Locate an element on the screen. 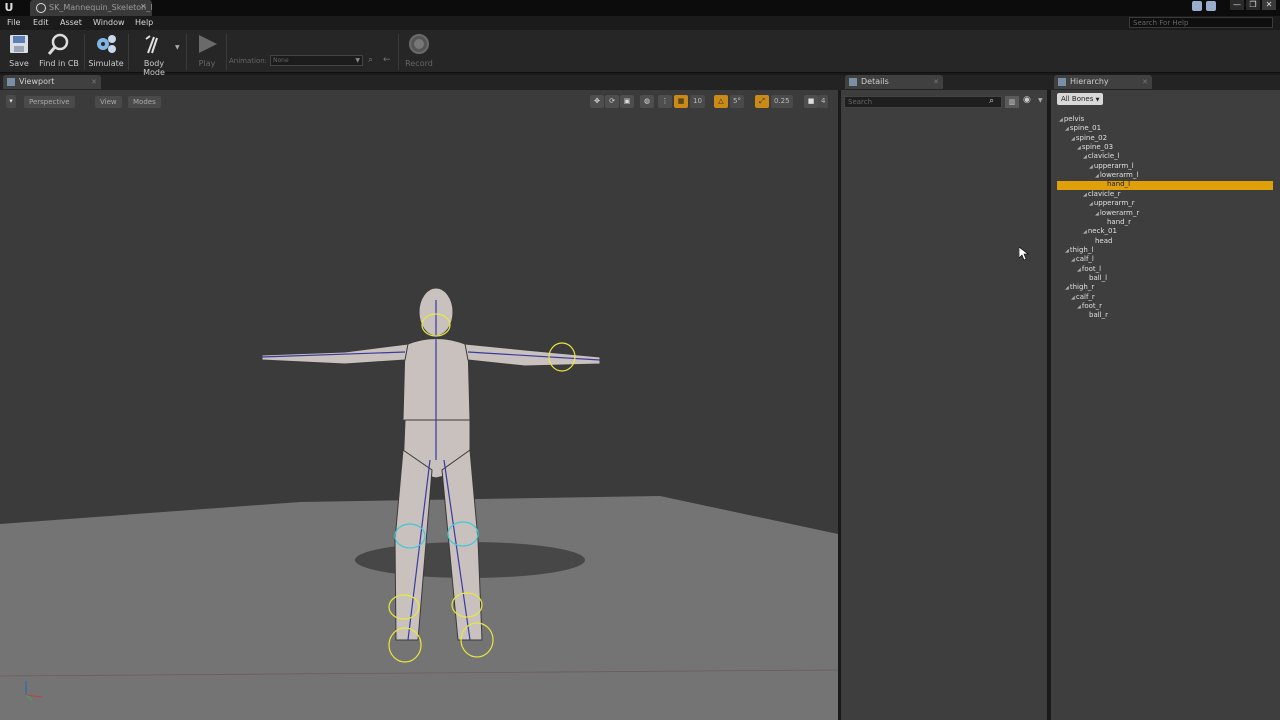  perspective-label: Perspective is located at coordinates (49, 102).